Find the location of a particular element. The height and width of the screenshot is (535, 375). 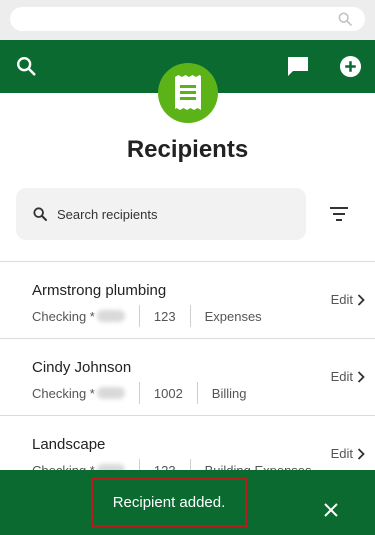

chat-icon is located at coordinates (298, 66).